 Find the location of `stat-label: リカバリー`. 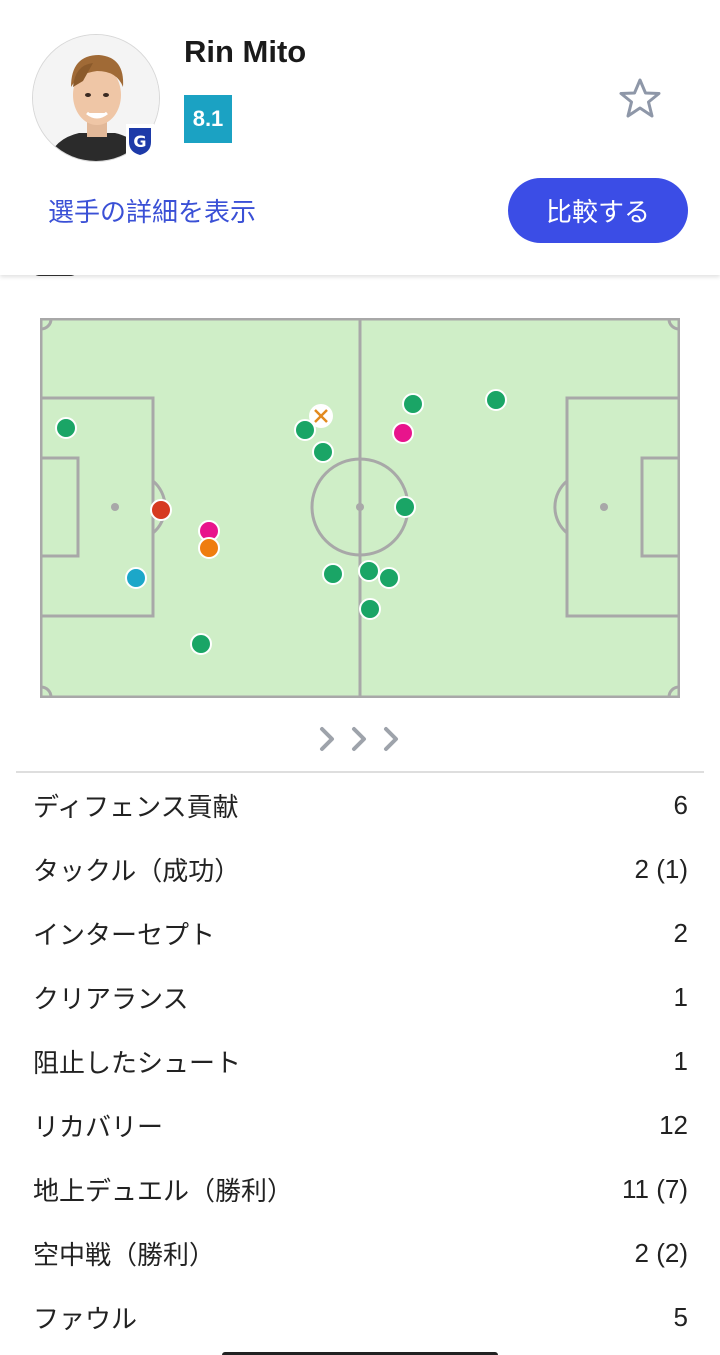

stat-label: リカバリー is located at coordinates (98, 1127).